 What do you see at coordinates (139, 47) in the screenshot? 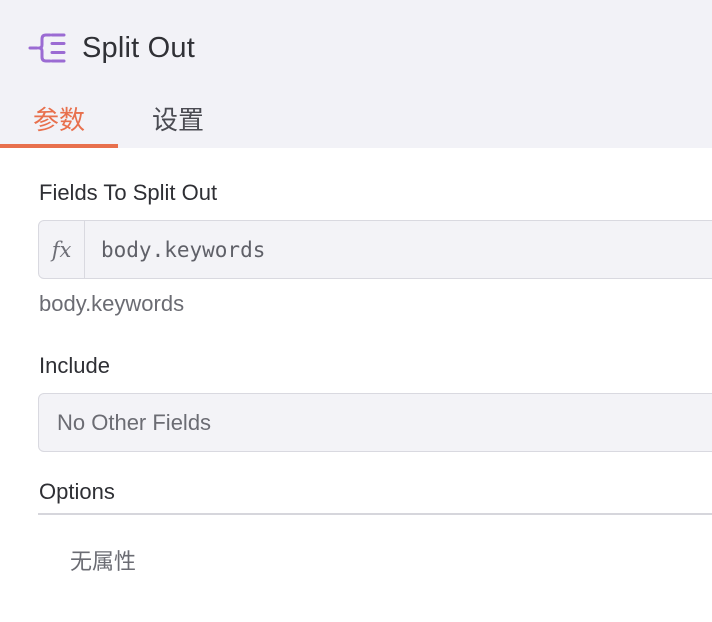
I see `node-title: Split Out` at bounding box center [139, 47].